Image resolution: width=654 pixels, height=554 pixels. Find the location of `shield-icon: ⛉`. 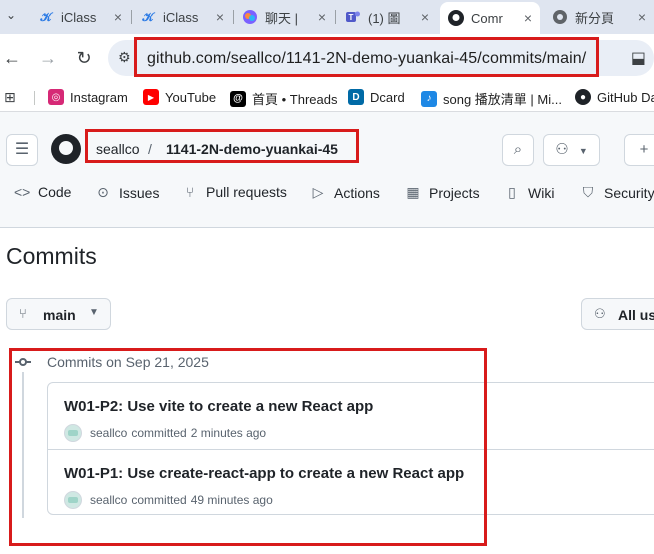

shield-icon: ⛉ is located at coordinates (588, 192).